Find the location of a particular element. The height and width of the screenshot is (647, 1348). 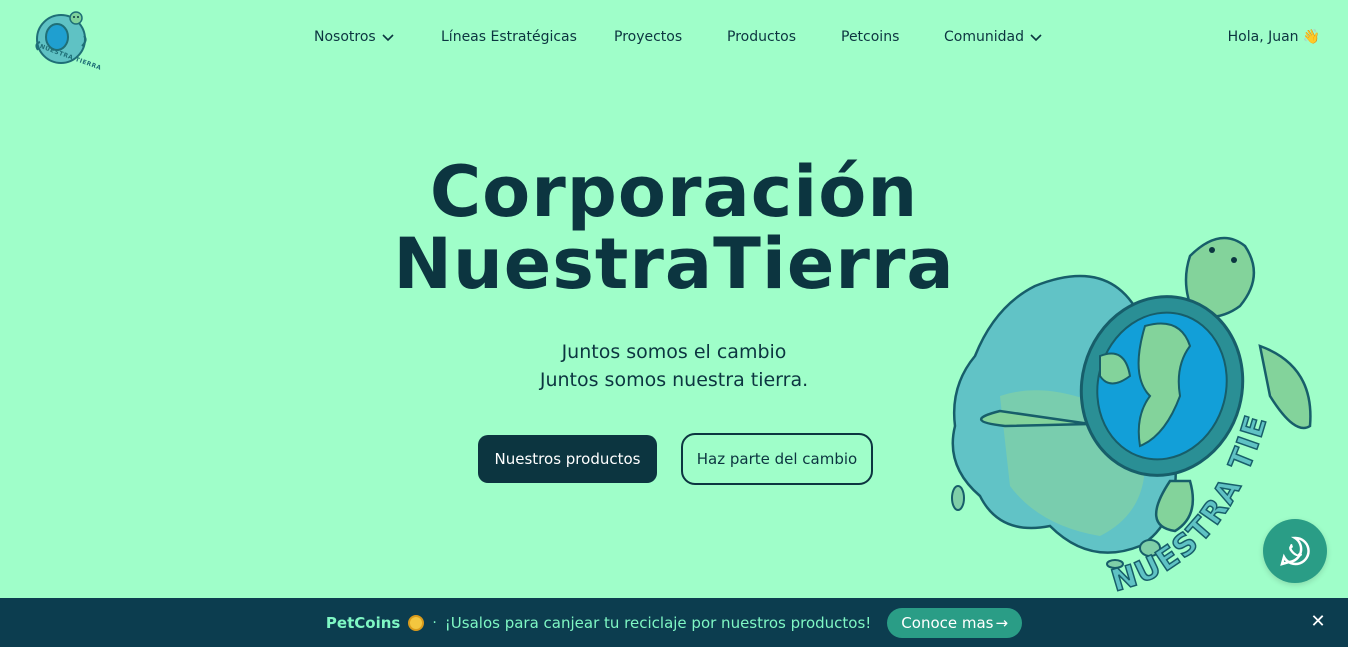

nav-item-lineas-estrategicas: Líneas Estratégicas is located at coordinates (509, 37).